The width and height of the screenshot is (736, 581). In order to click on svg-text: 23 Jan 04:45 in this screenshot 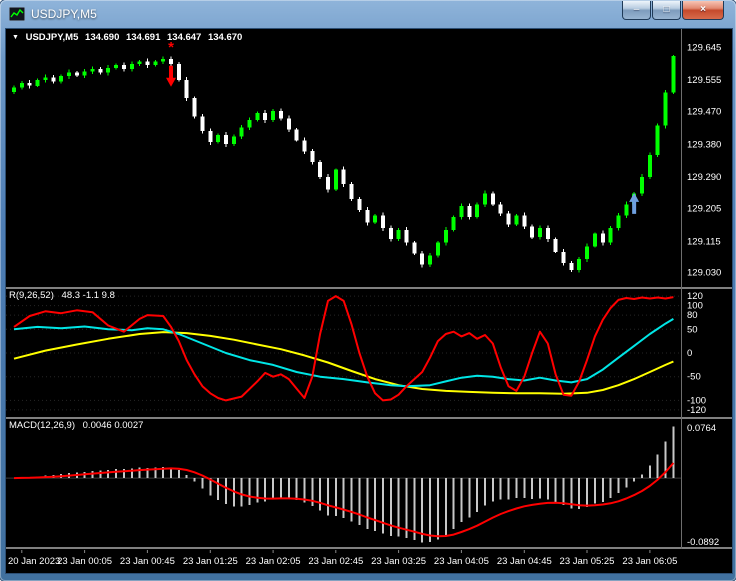, I will do `click(524, 561)`.